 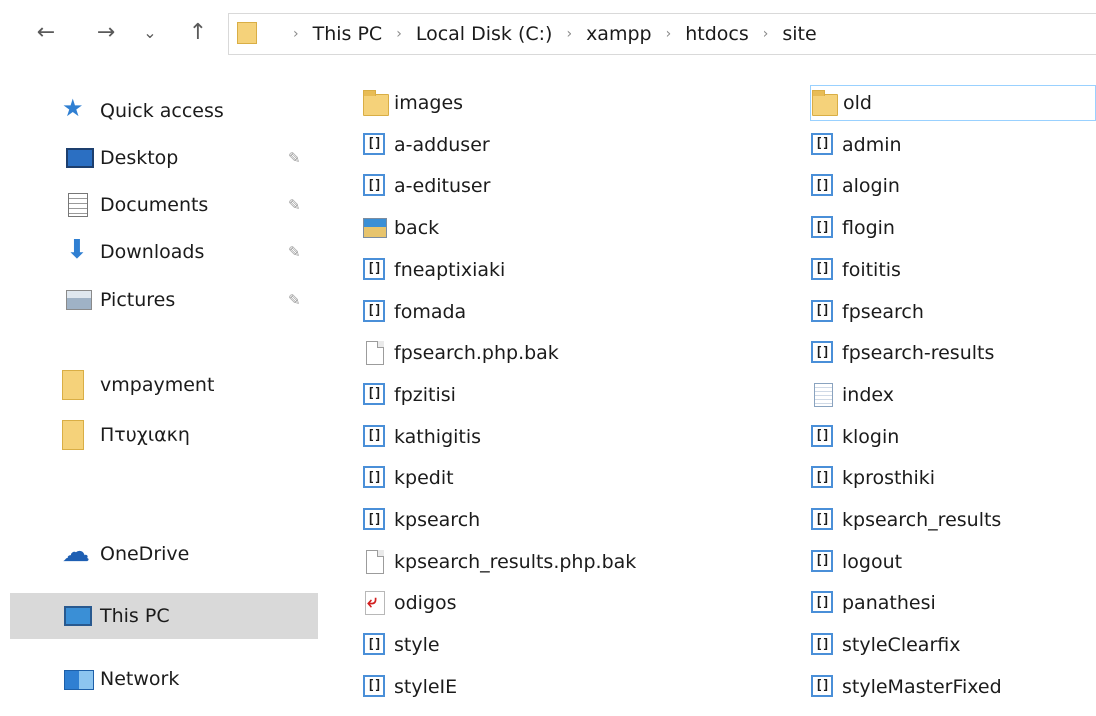 I want to click on file-name: styleIE, so click(x=426, y=686).